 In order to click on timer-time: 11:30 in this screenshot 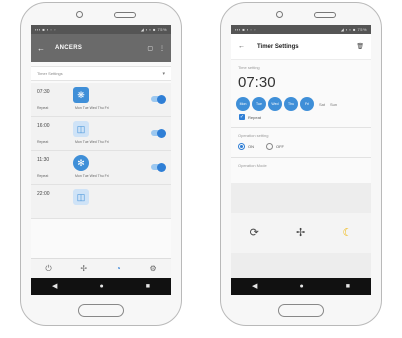, I will do `click(43, 160)`.